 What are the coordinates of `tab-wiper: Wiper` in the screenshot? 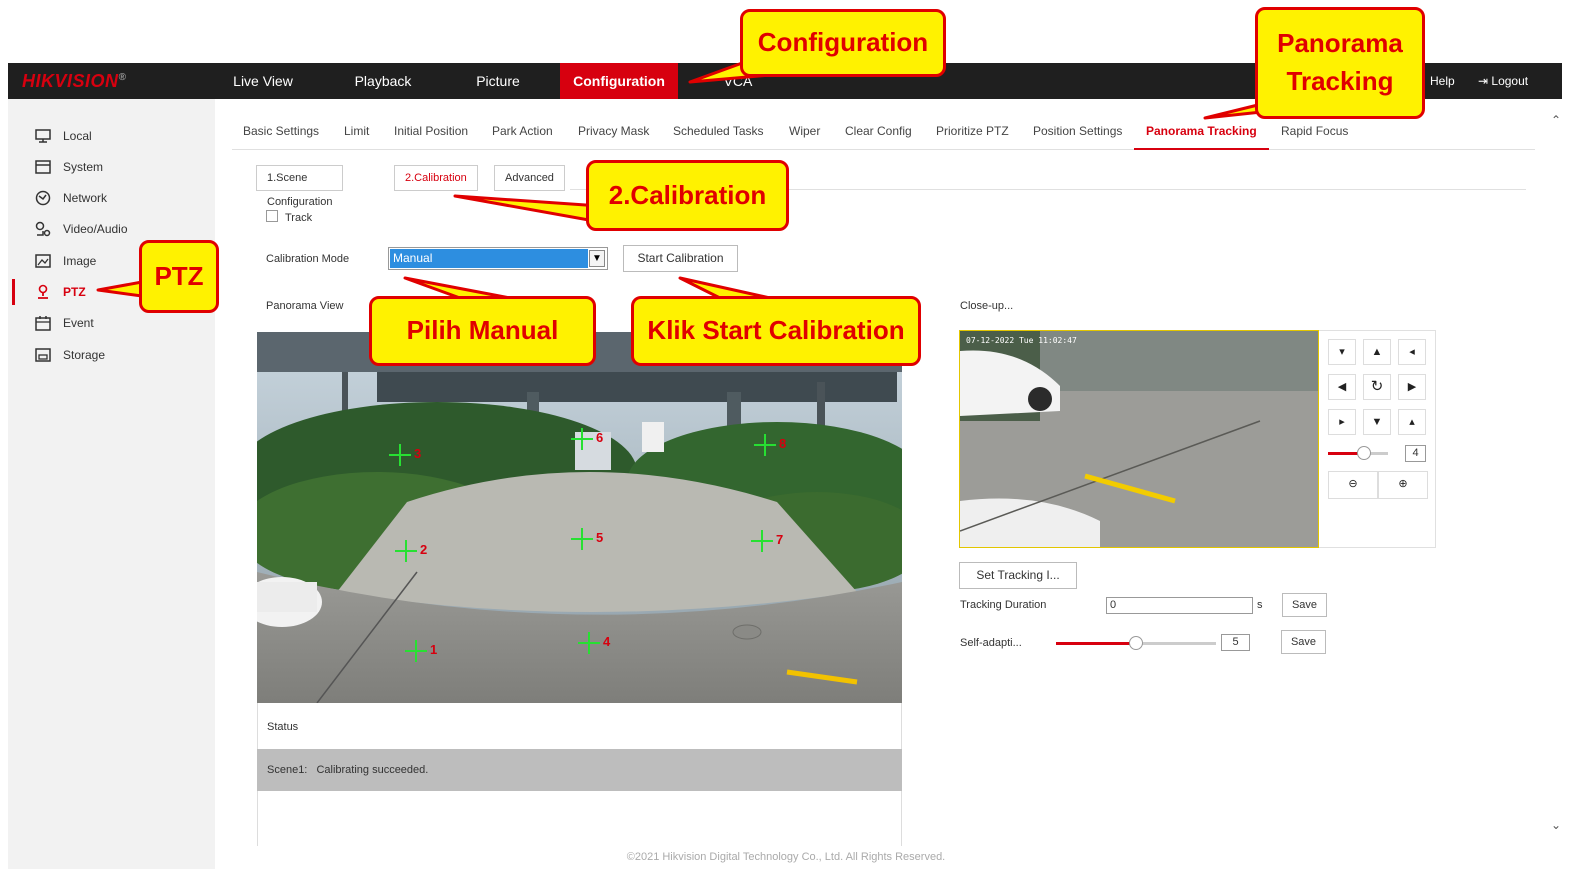 It's located at (804, 132).